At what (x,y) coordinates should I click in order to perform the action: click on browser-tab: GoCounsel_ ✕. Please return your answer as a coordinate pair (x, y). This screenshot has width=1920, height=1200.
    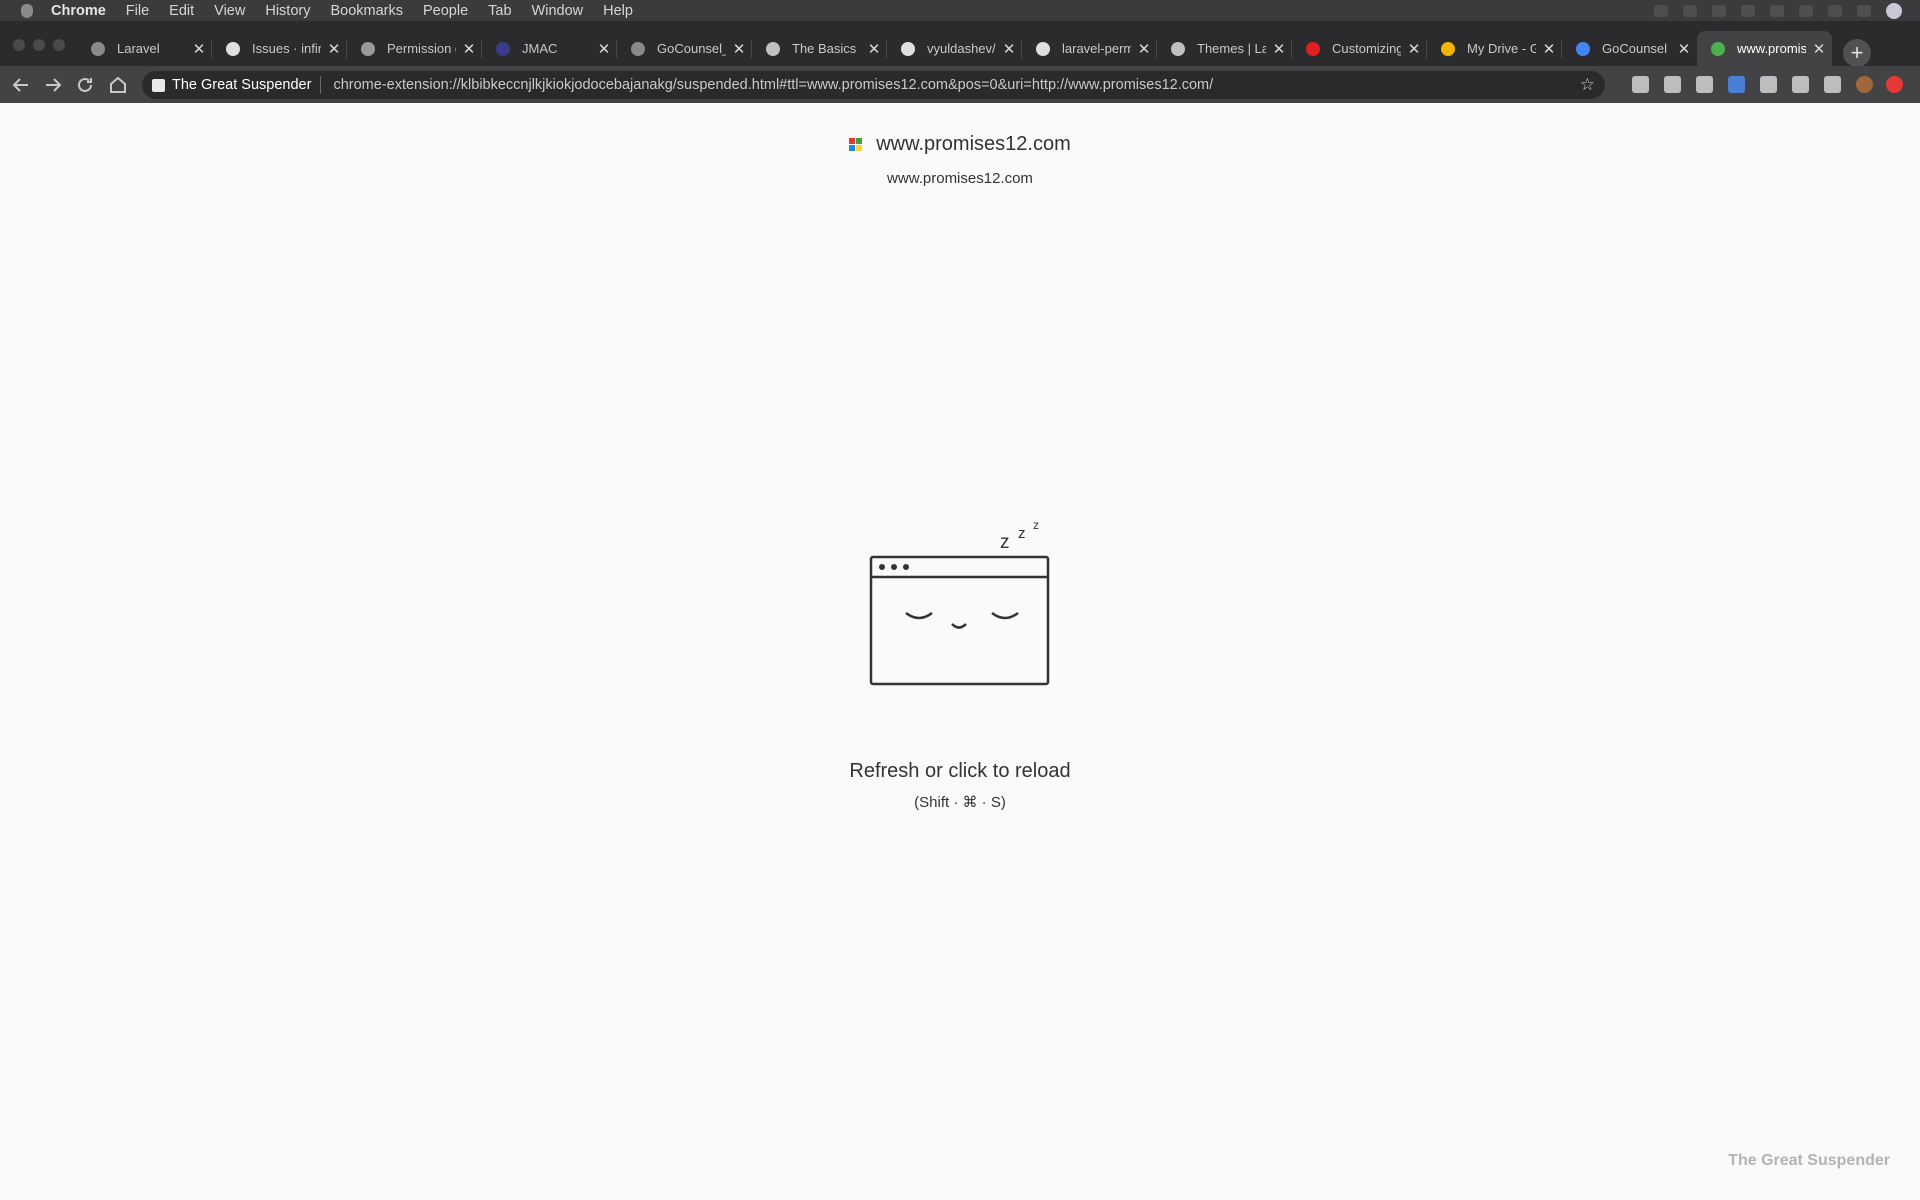
    Looking at the image, I should click on (684, 48).